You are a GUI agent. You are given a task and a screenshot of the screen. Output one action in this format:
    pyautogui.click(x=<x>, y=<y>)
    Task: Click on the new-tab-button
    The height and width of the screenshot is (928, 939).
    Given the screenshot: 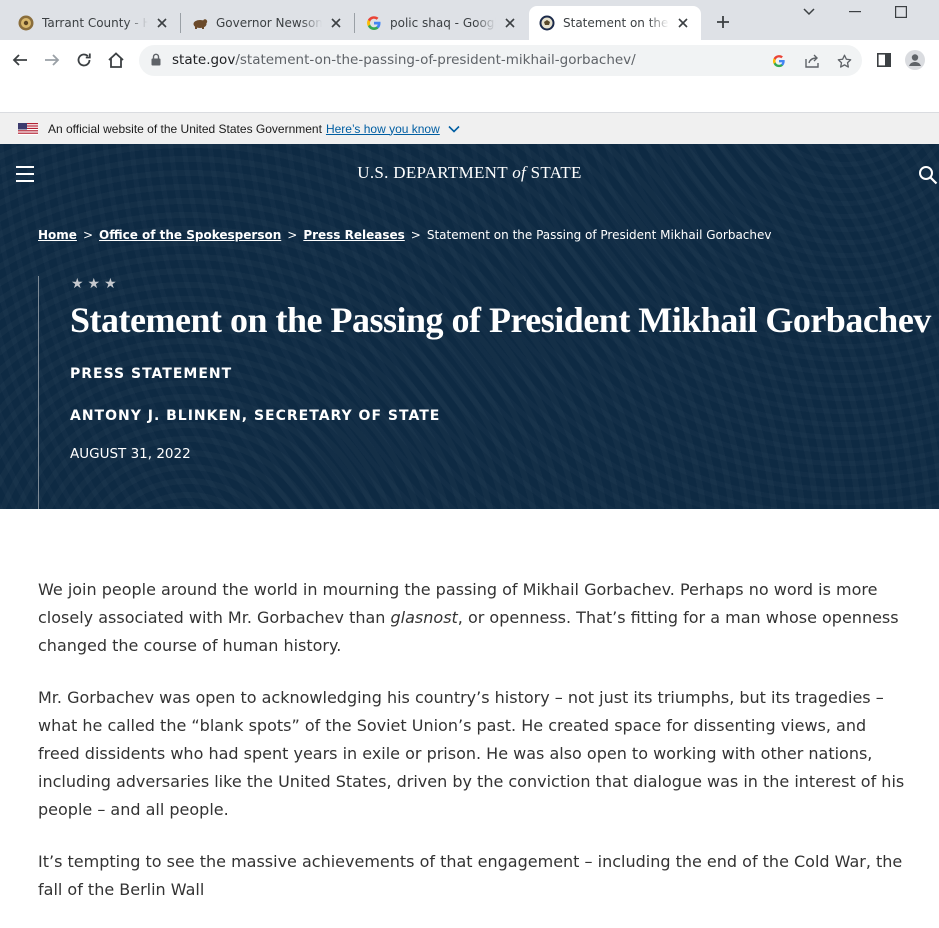 What is the action you would take?
    pyautogui.click(x=723, y=22)
    